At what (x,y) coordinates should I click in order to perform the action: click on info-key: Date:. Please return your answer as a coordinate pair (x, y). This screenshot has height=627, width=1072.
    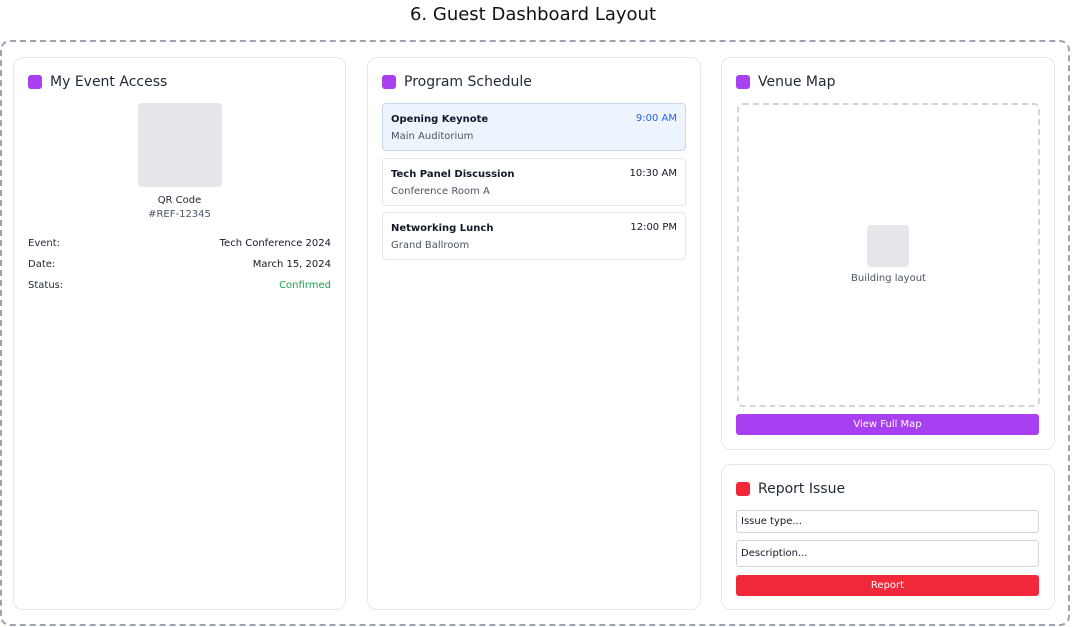
    Looking at the image, I should click on (42, 264).